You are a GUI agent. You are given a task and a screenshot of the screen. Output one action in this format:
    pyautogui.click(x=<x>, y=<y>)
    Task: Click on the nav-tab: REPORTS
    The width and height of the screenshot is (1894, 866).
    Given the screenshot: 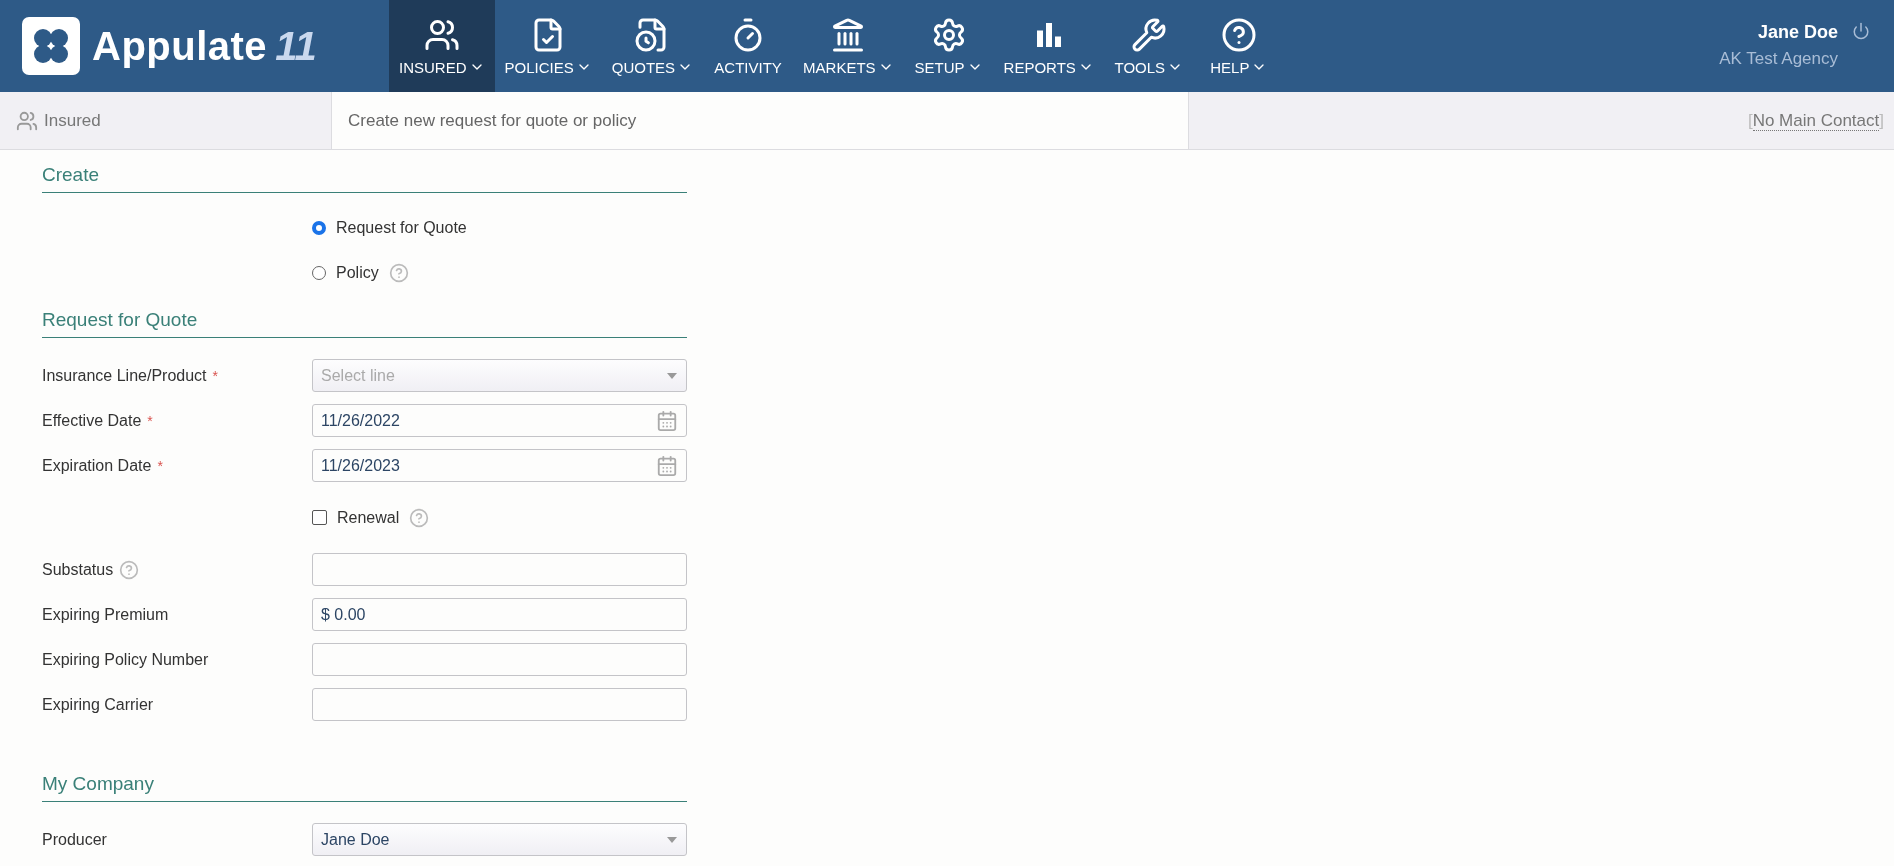 What is the action you would take?
    pyautogui.click(x=1048, y=46)
    